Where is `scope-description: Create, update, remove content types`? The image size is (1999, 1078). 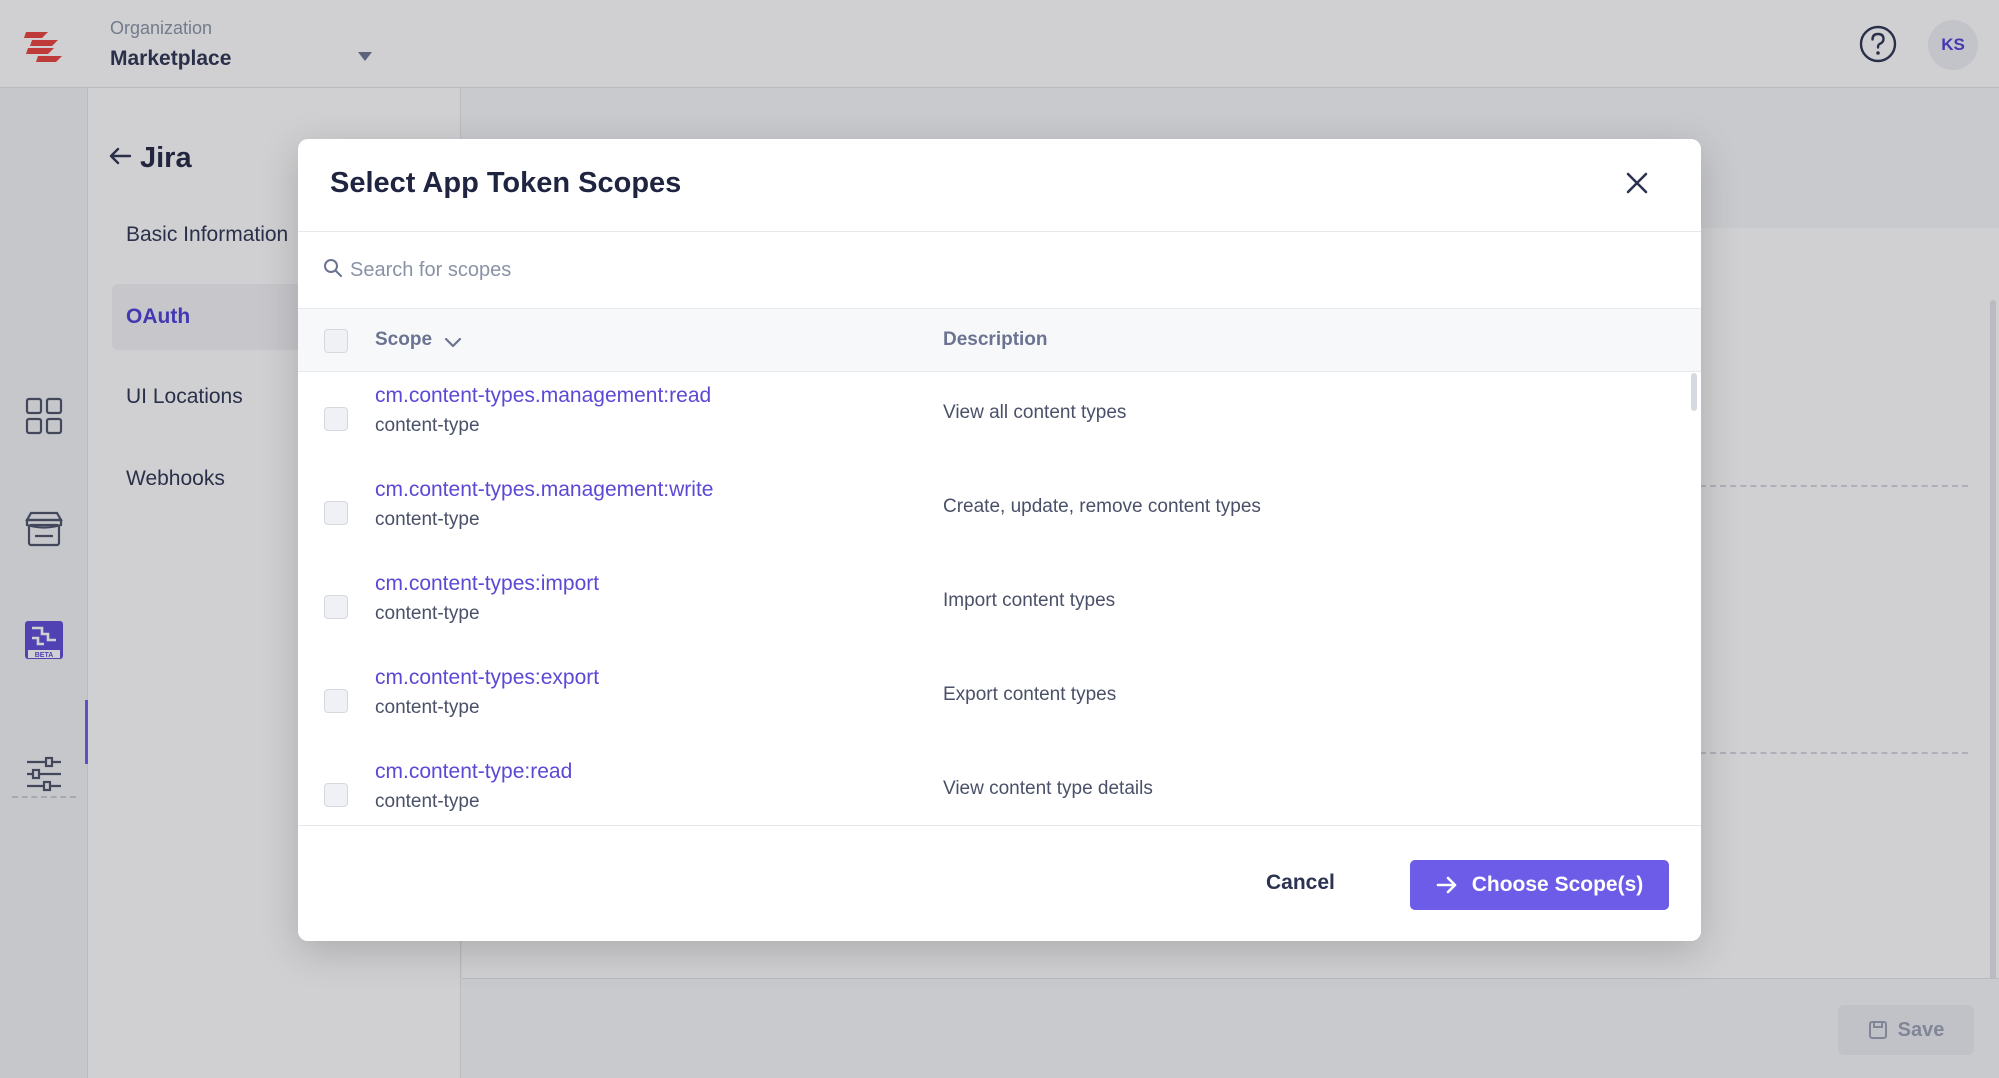 scope-description: Create, update, remove content types is located at coordinates (1102, 506).